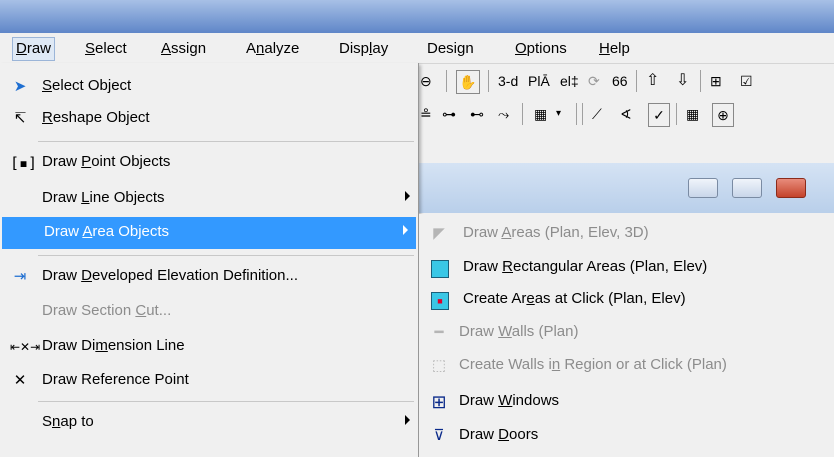  What do you see at coordinates (791, 188) in the screenshot?
I see `close-button` at bounding box center [791, 188].